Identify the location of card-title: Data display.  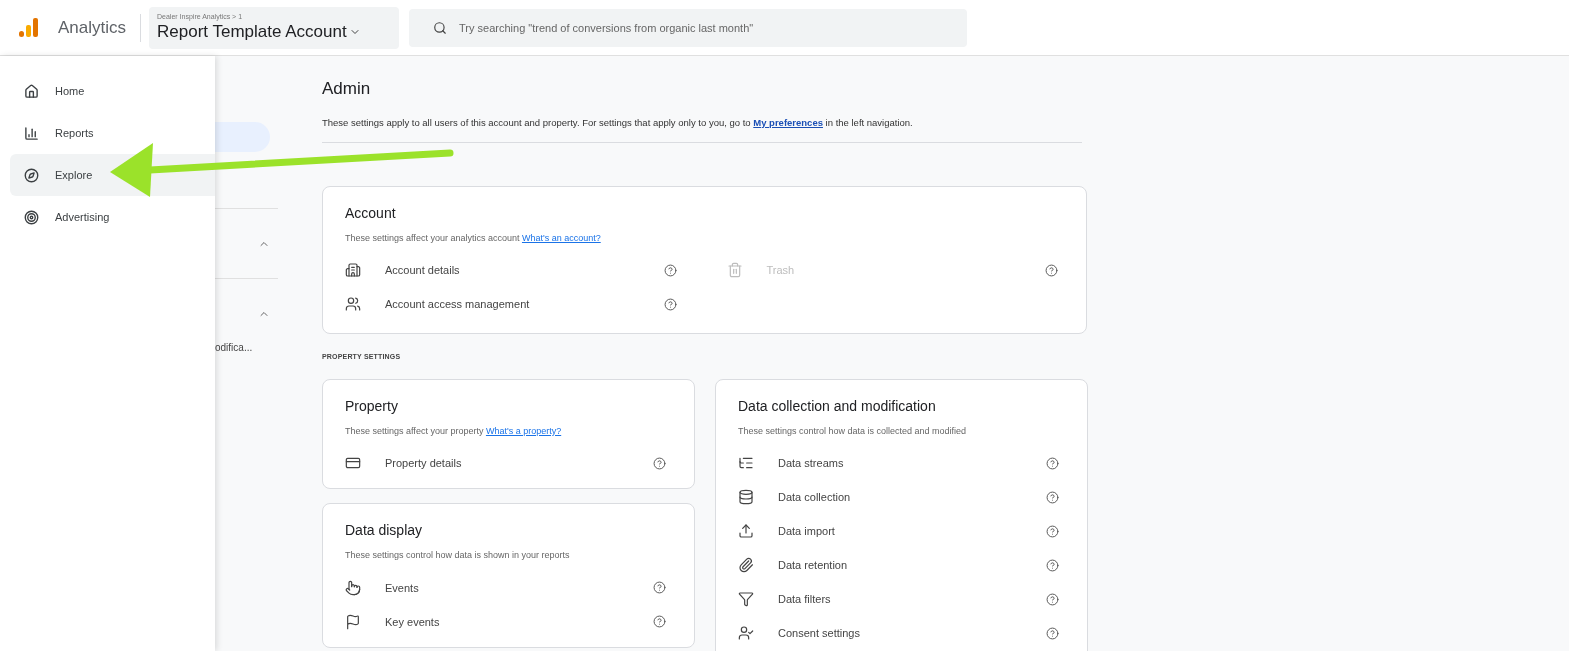
(384, 531).